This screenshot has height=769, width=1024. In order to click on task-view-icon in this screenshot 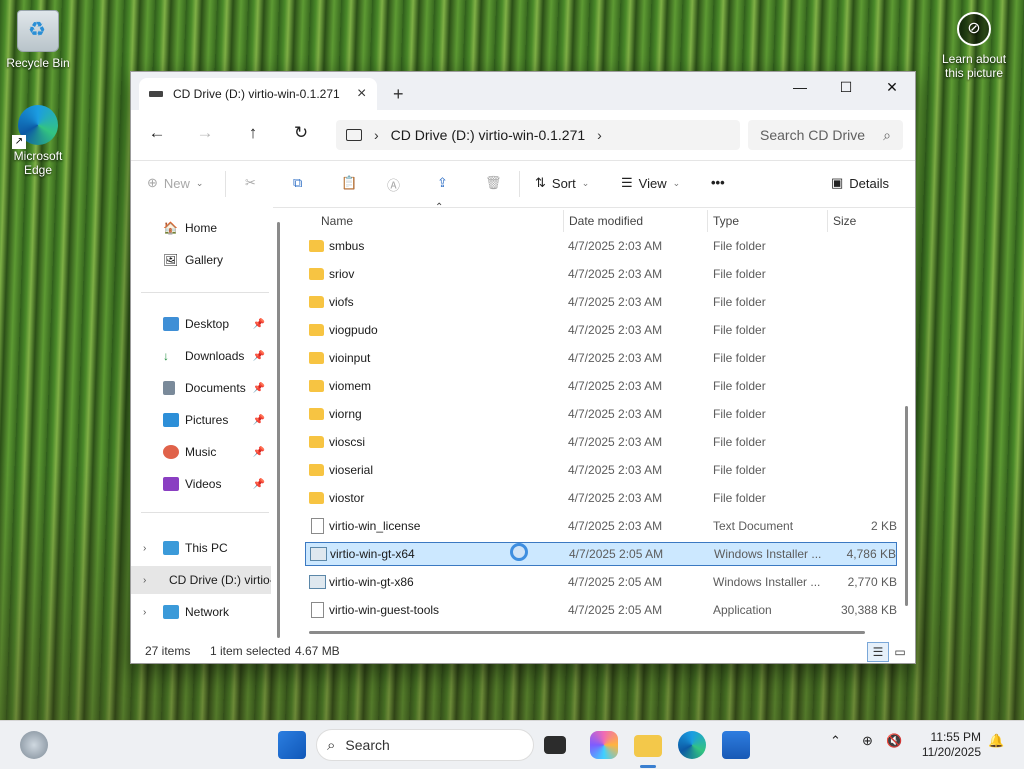, I will do `click(555, 745)`.